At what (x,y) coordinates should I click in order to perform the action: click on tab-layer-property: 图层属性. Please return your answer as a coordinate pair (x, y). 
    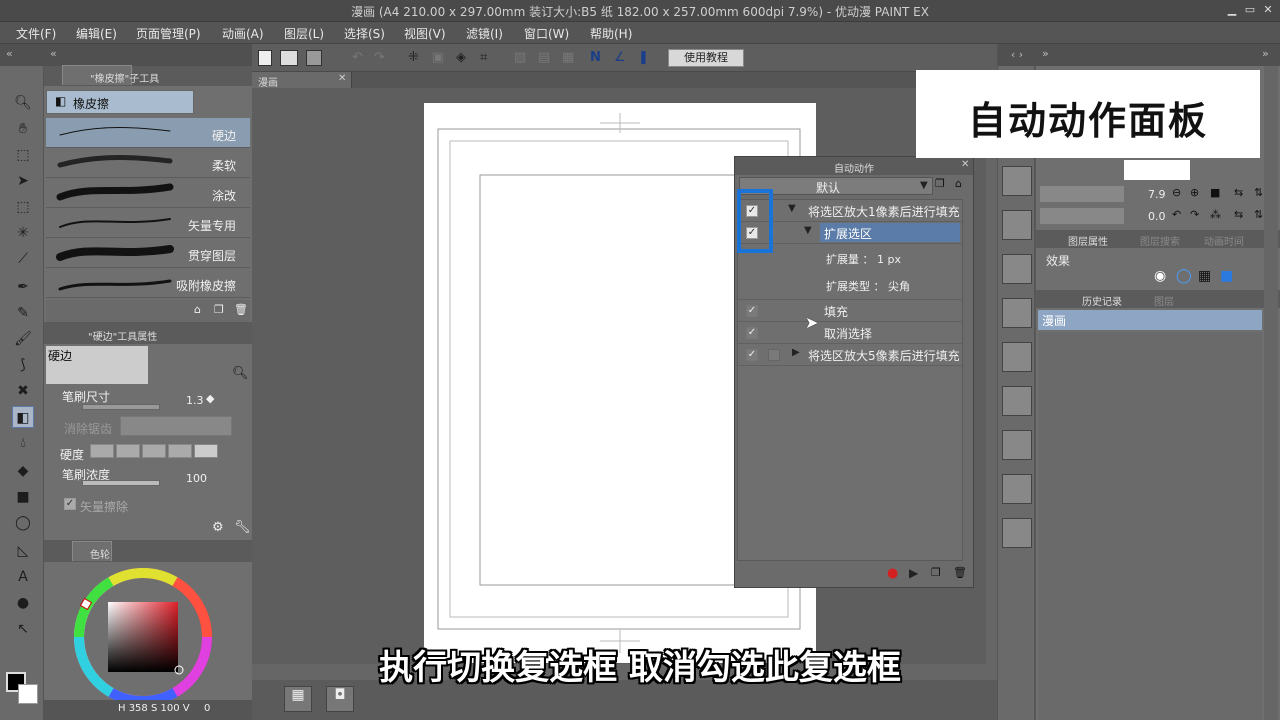
    Looking at the image, I should click on (1088, 240).